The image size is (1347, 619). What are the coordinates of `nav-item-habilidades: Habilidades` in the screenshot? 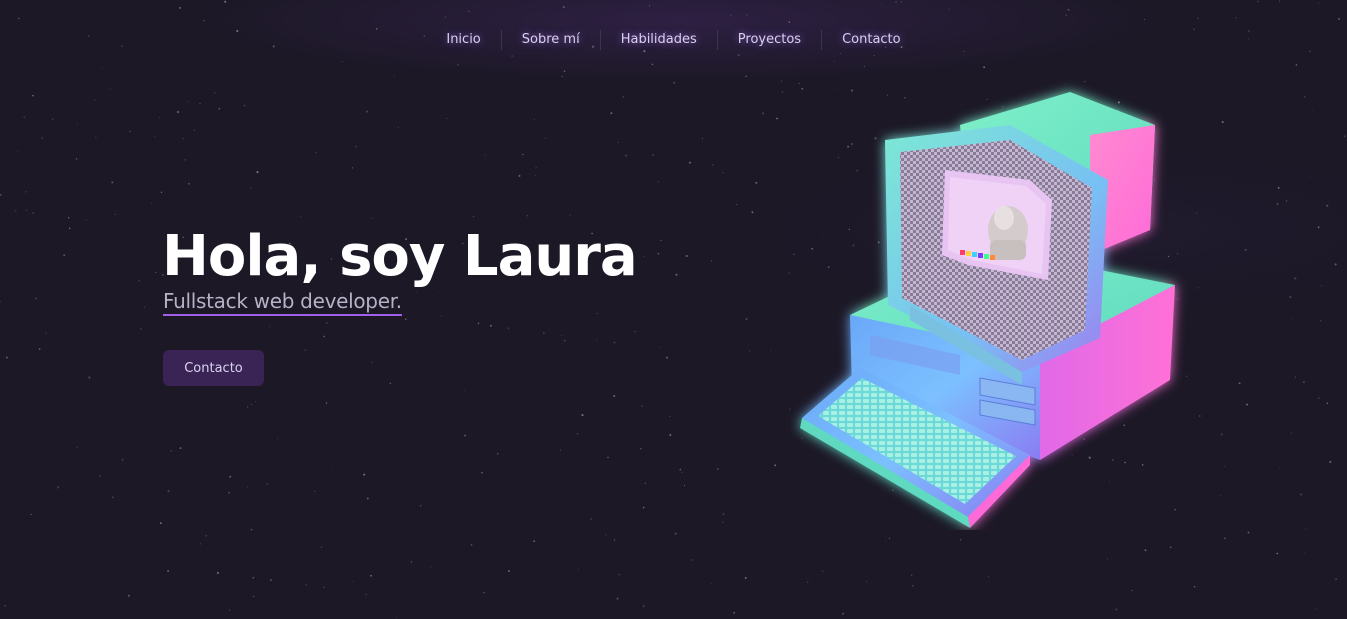 It's located at (659, 40).